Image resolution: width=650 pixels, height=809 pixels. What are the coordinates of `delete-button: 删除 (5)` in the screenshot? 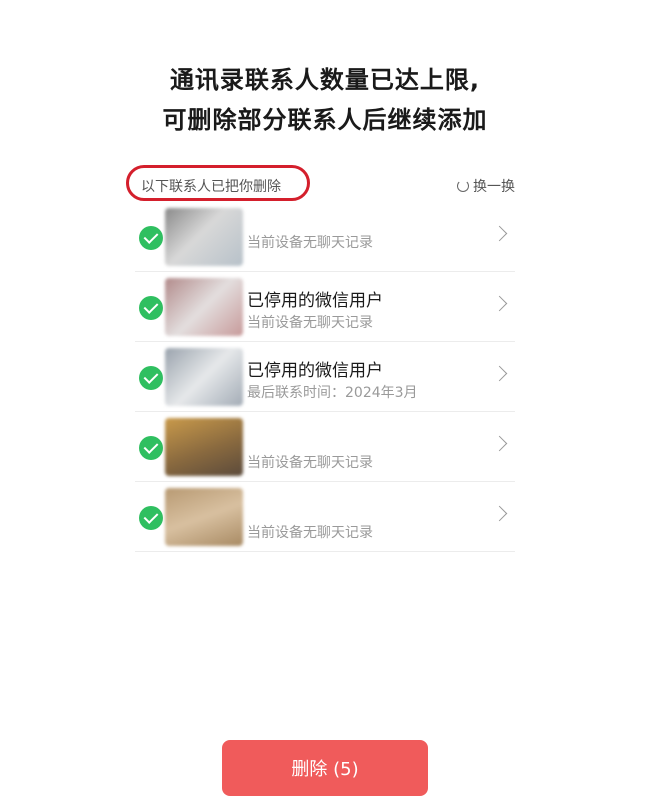 It's located at (325, 768).